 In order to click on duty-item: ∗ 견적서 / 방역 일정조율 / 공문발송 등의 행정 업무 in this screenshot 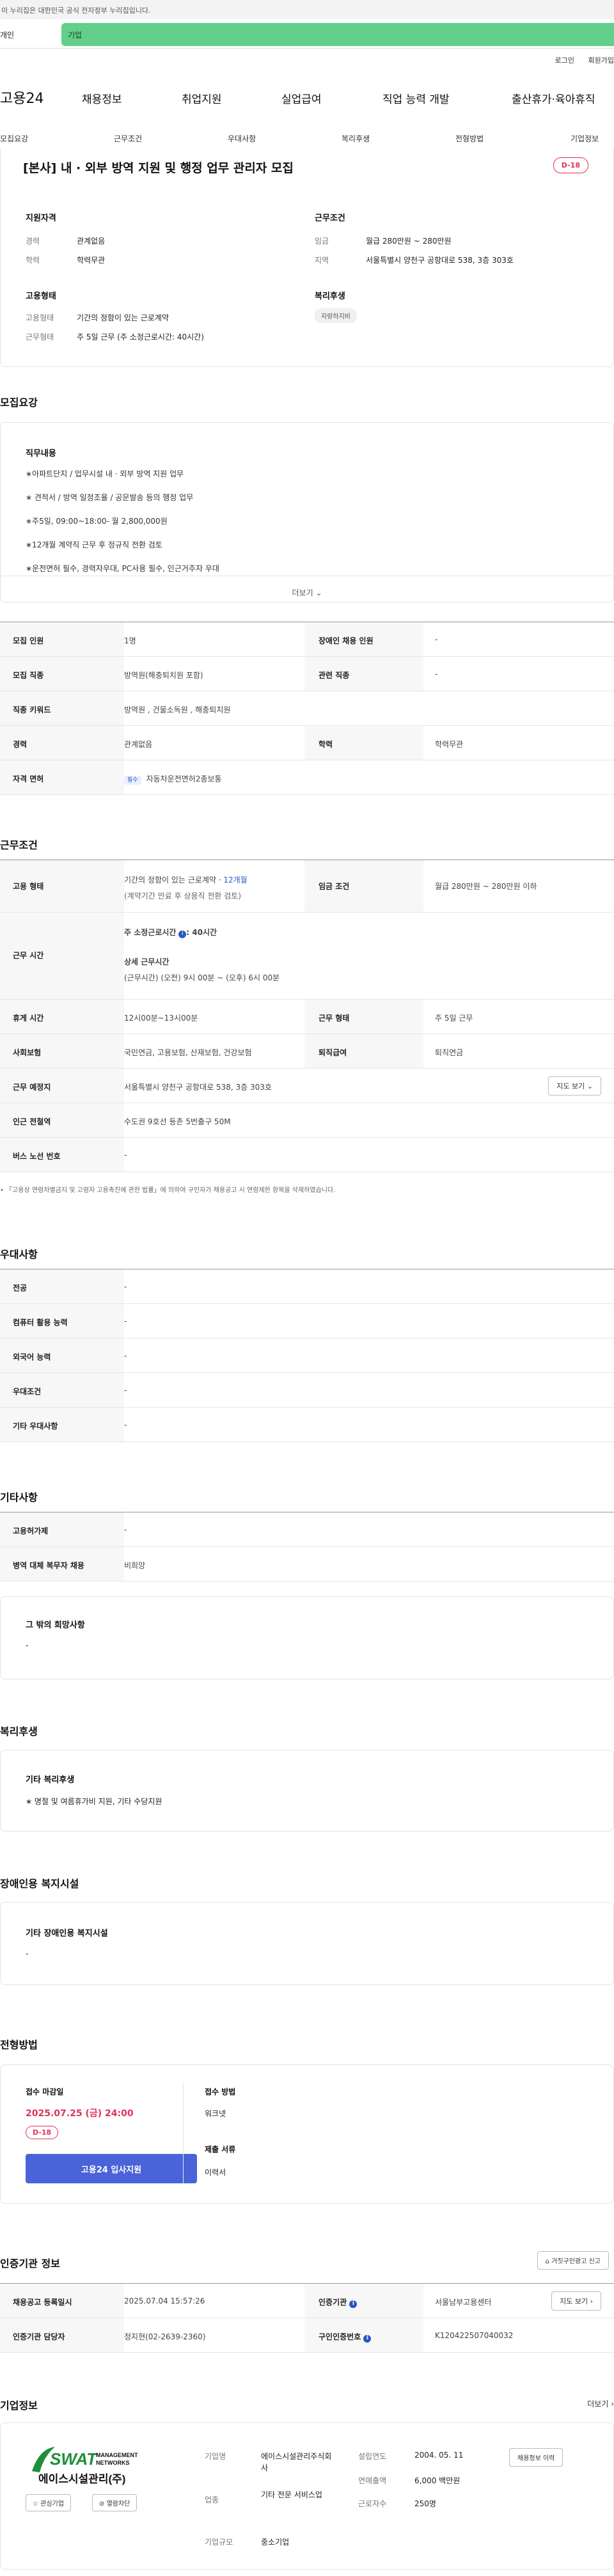, I will do `click(110, 497)`.